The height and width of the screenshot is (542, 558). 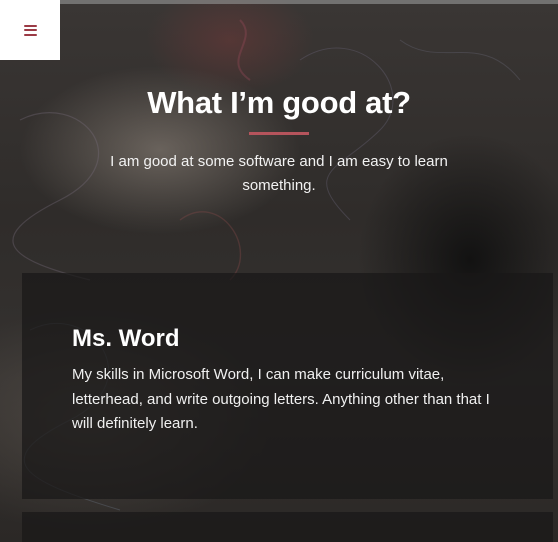 I want to click on skill-card-next, so click(x=287, y=527).